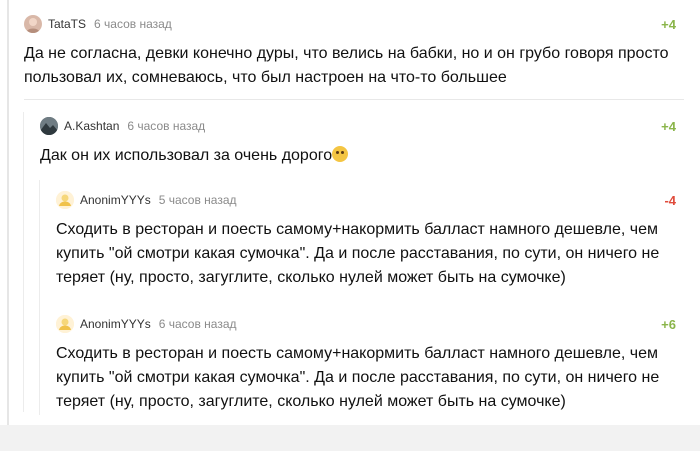  What do you see at coordinates (354, 99) in the screenshot?
I see `comment-divider` at bounding box center [354, 99].